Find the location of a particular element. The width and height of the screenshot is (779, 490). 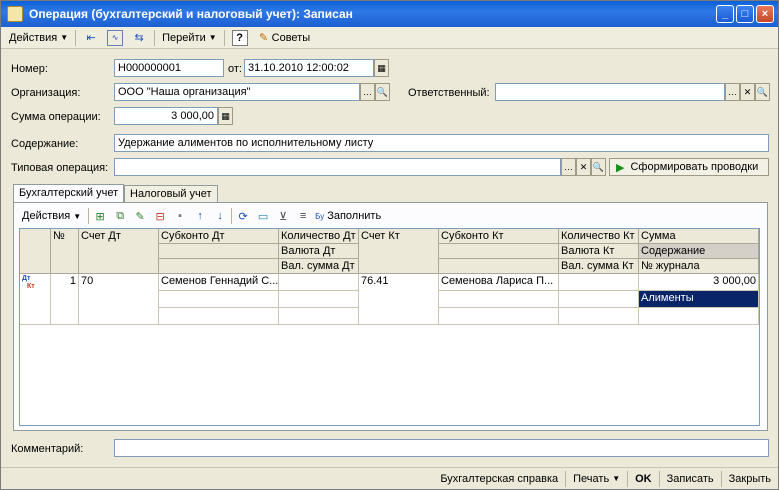

row-cur-dt is located at coordinates (319, 299).